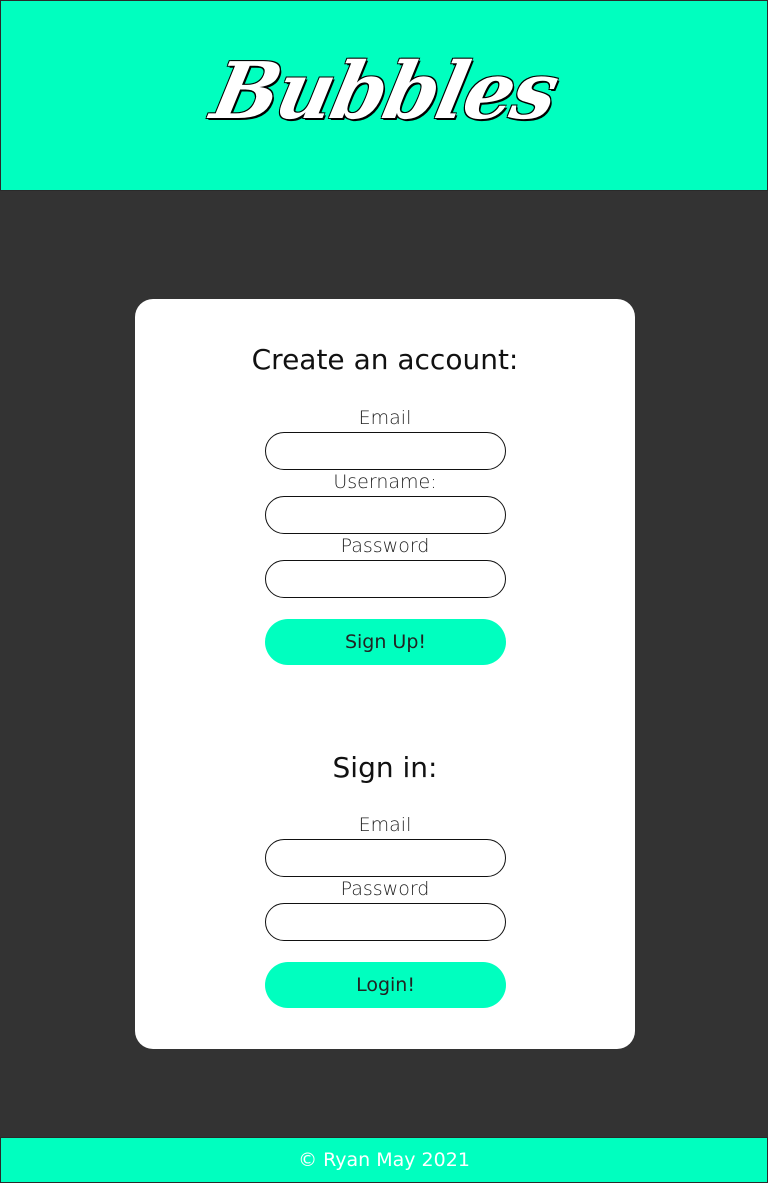 The image size is (768, 1183). Describe the element at coordinates (385, 858) in the screenshot. I see `signin-email-input` at that location.